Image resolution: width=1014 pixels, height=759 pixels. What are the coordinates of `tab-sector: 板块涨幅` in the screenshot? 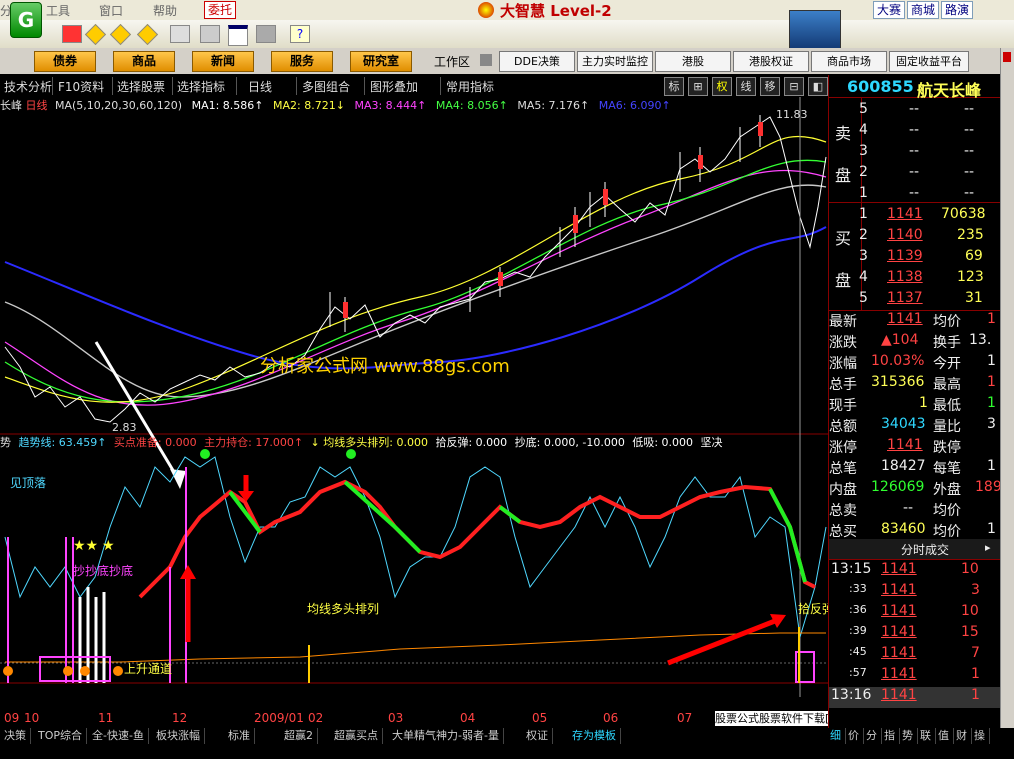 It's located at (178, 736).